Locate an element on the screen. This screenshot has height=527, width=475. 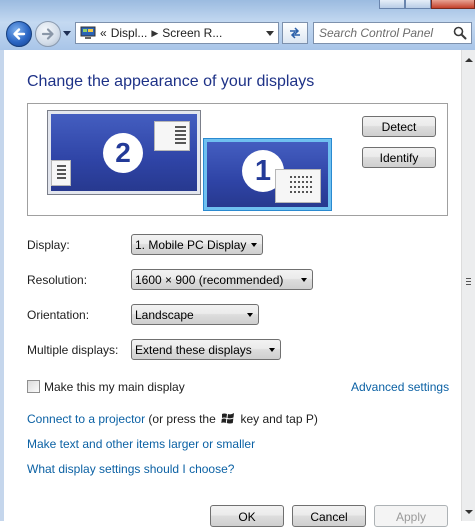
identify-button: Identify is located at coordinates (399, 157).